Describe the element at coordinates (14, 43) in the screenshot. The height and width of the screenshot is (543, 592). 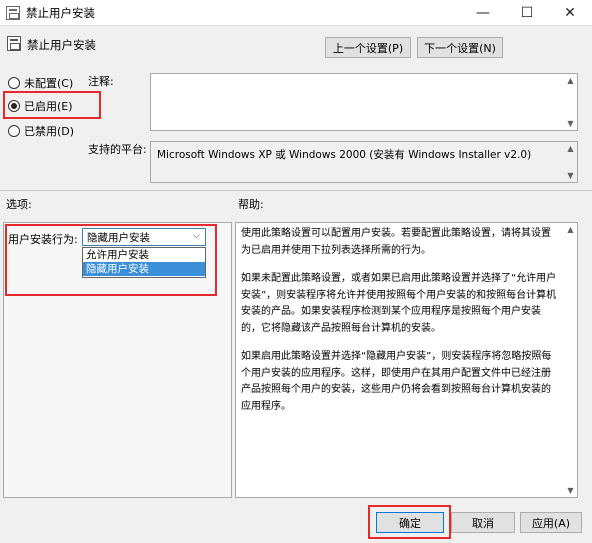
I see `policy-setting-icon` at that location.